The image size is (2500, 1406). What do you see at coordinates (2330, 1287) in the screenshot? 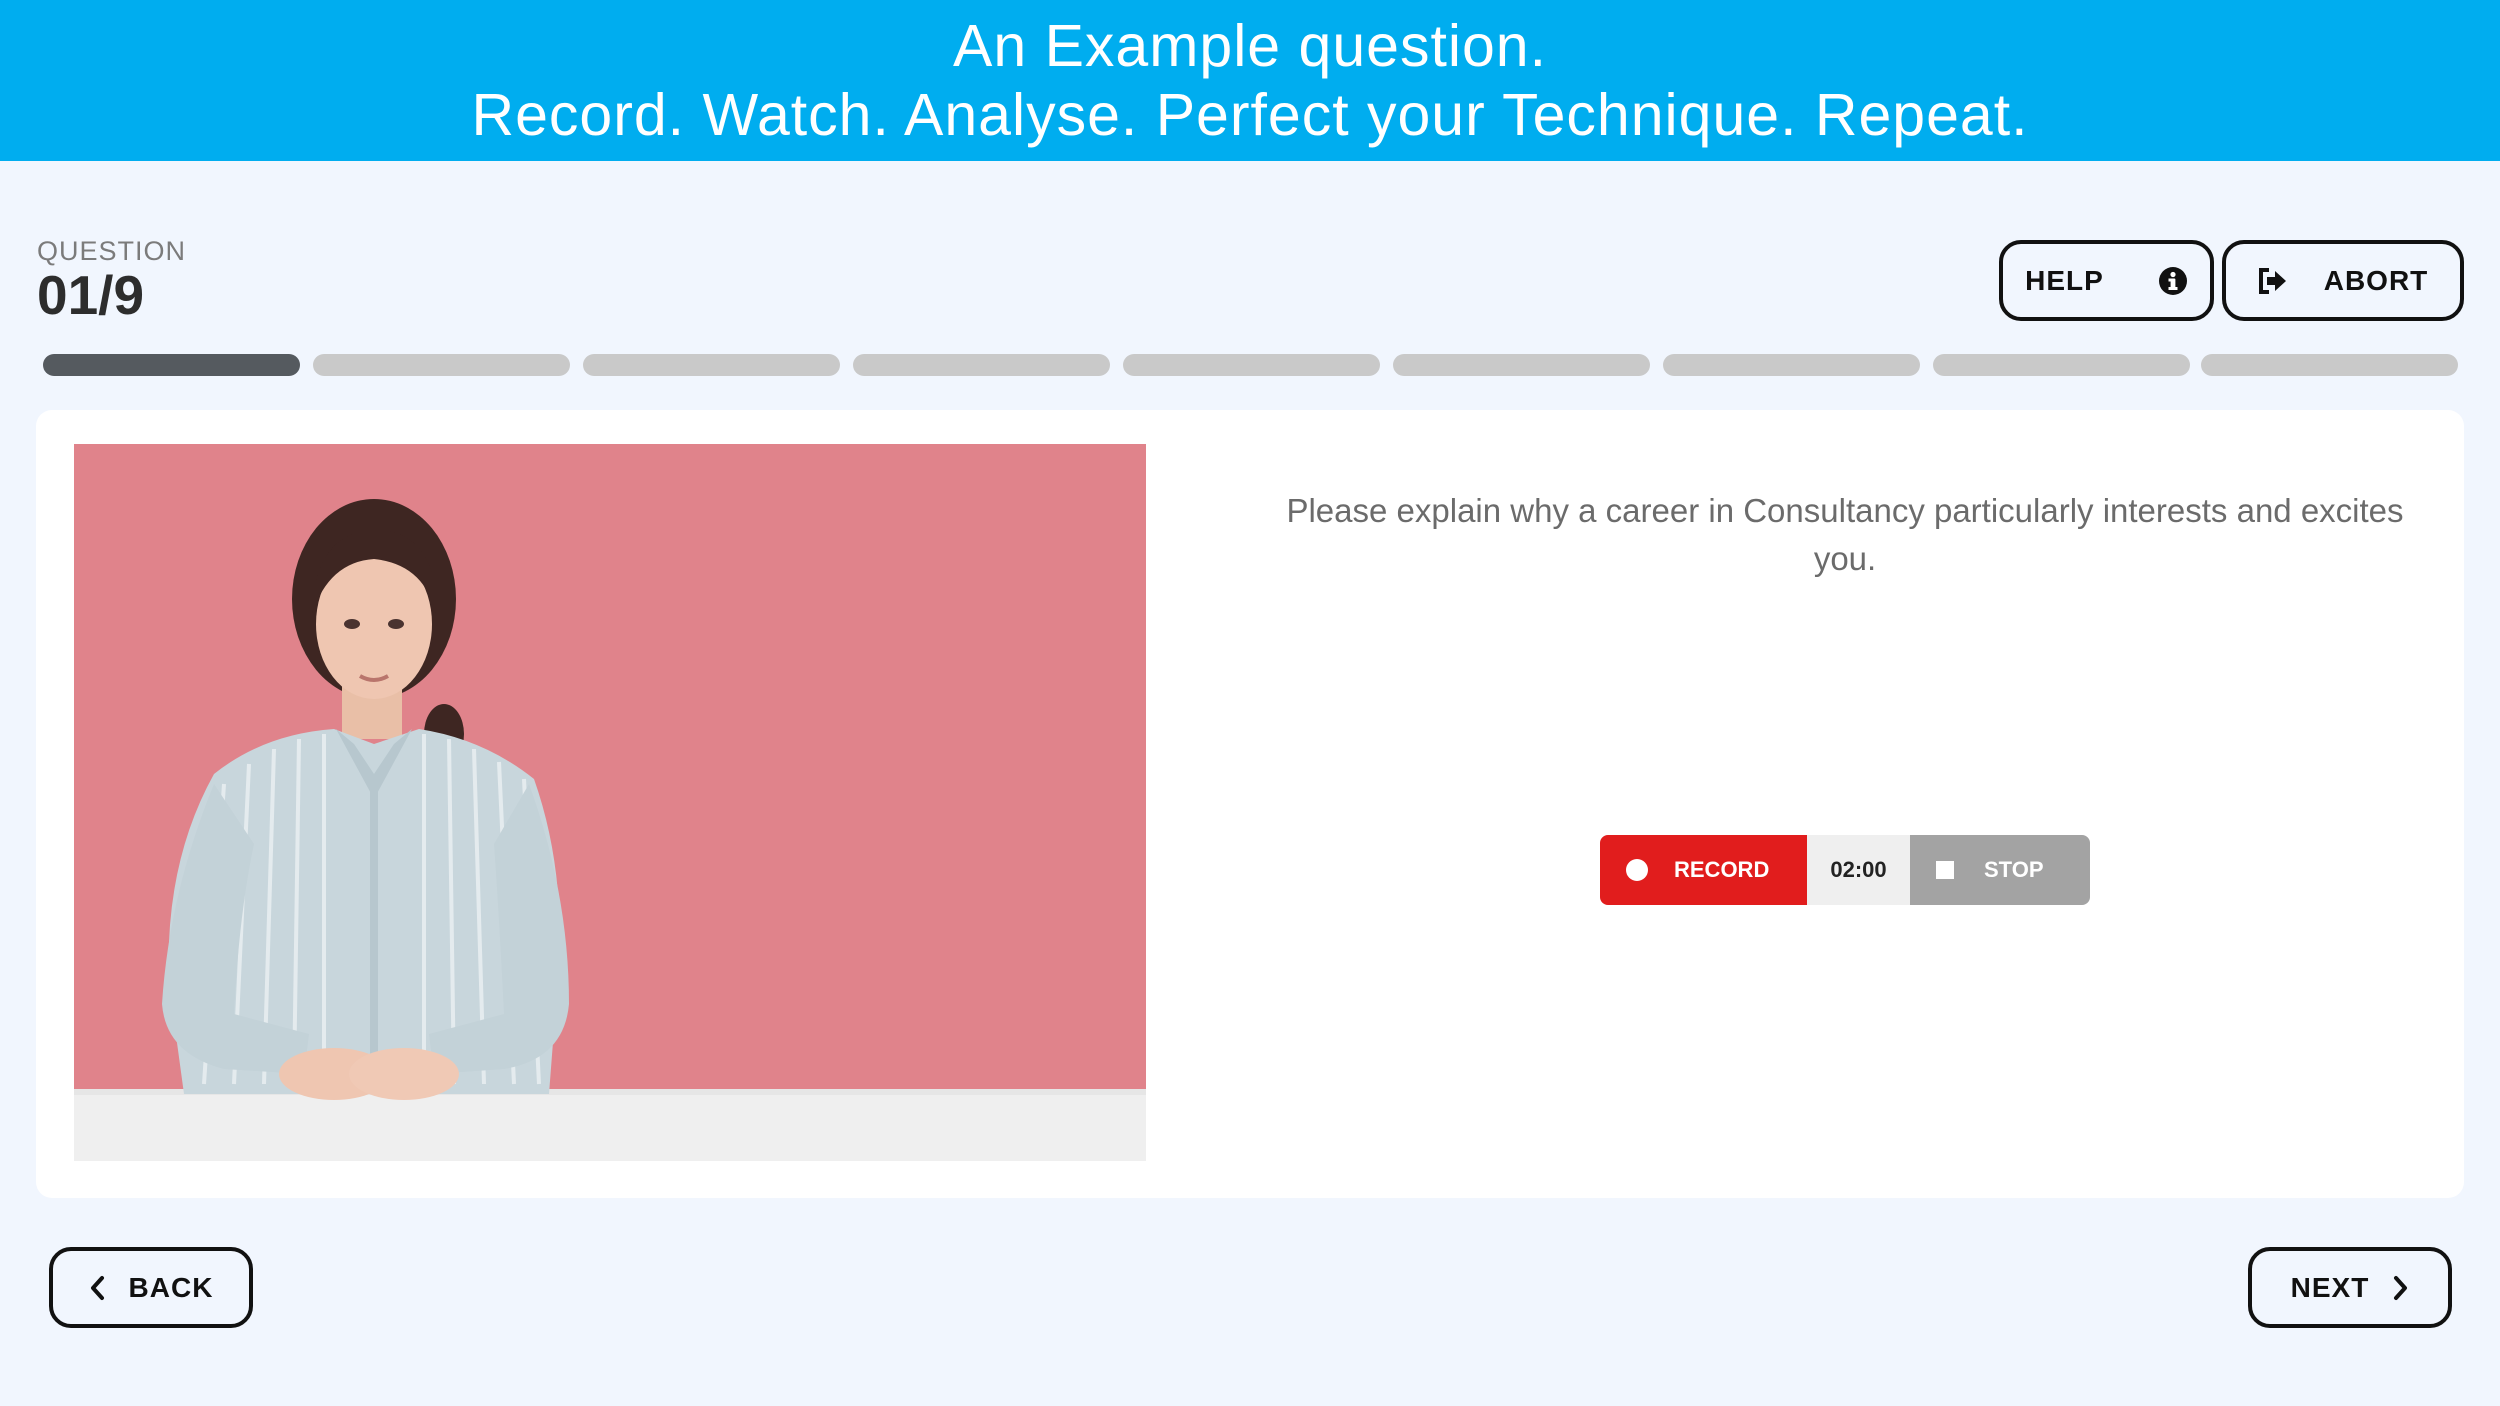
I see `next-button-label: NEXT` at bounding box center [2330, 1287].